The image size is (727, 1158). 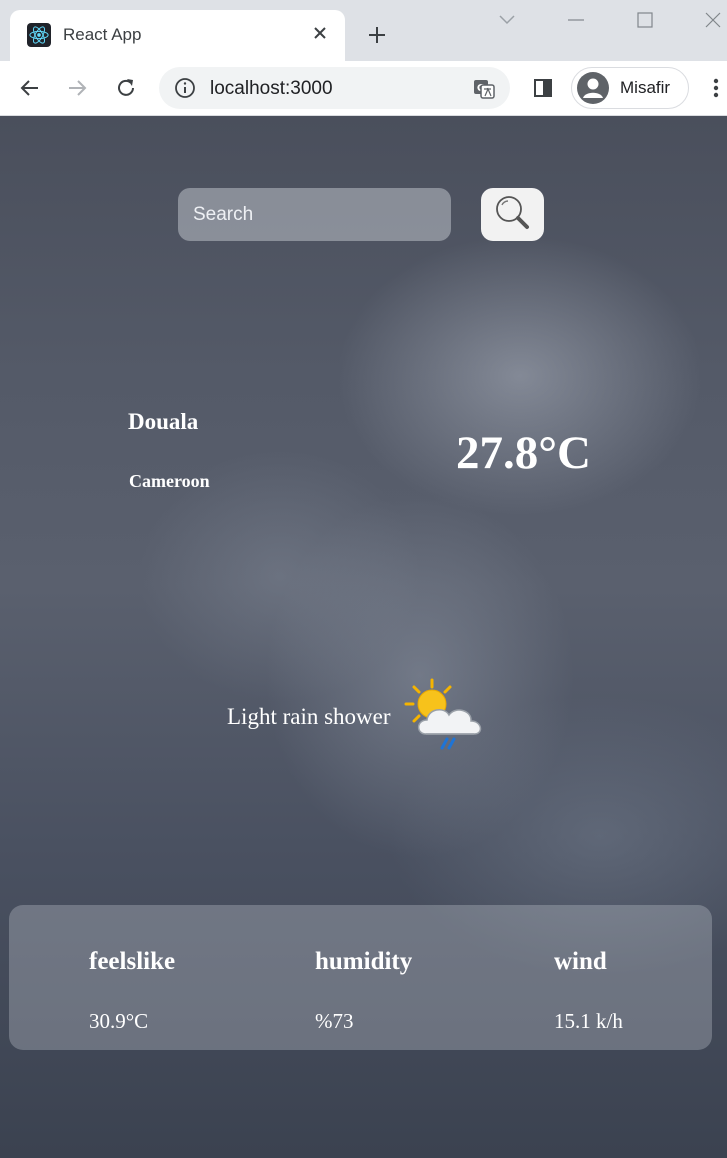 What do you see at coordinates (507, 20) in the screenshot?
I see `tab-search-chevron-icon` at bounding box center [507, 20].